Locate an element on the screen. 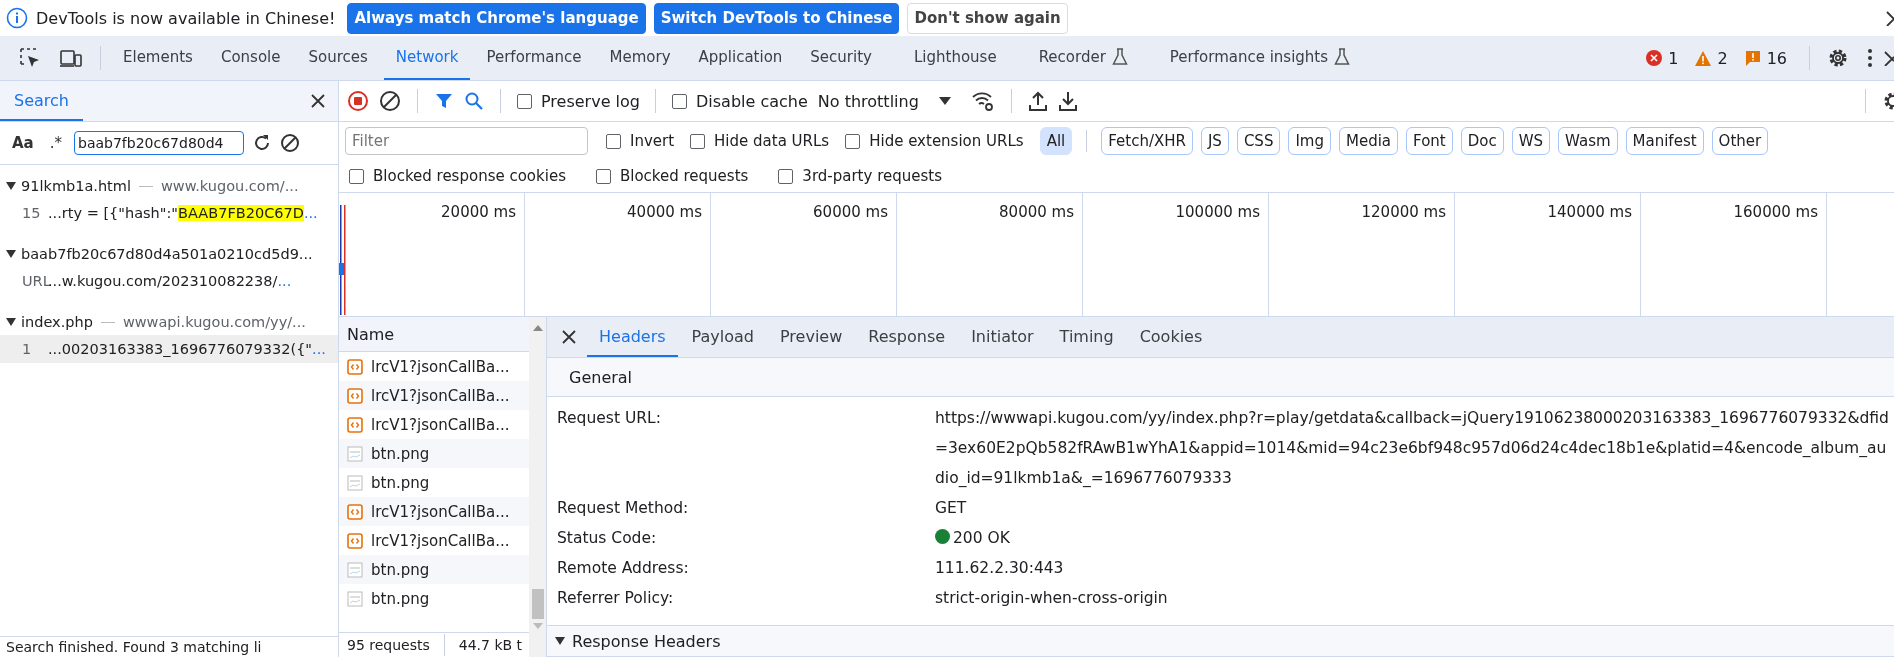 The width and height of the screenshot is (1894, 657). panel-tab: Performance is located at coordinates (534, 58).